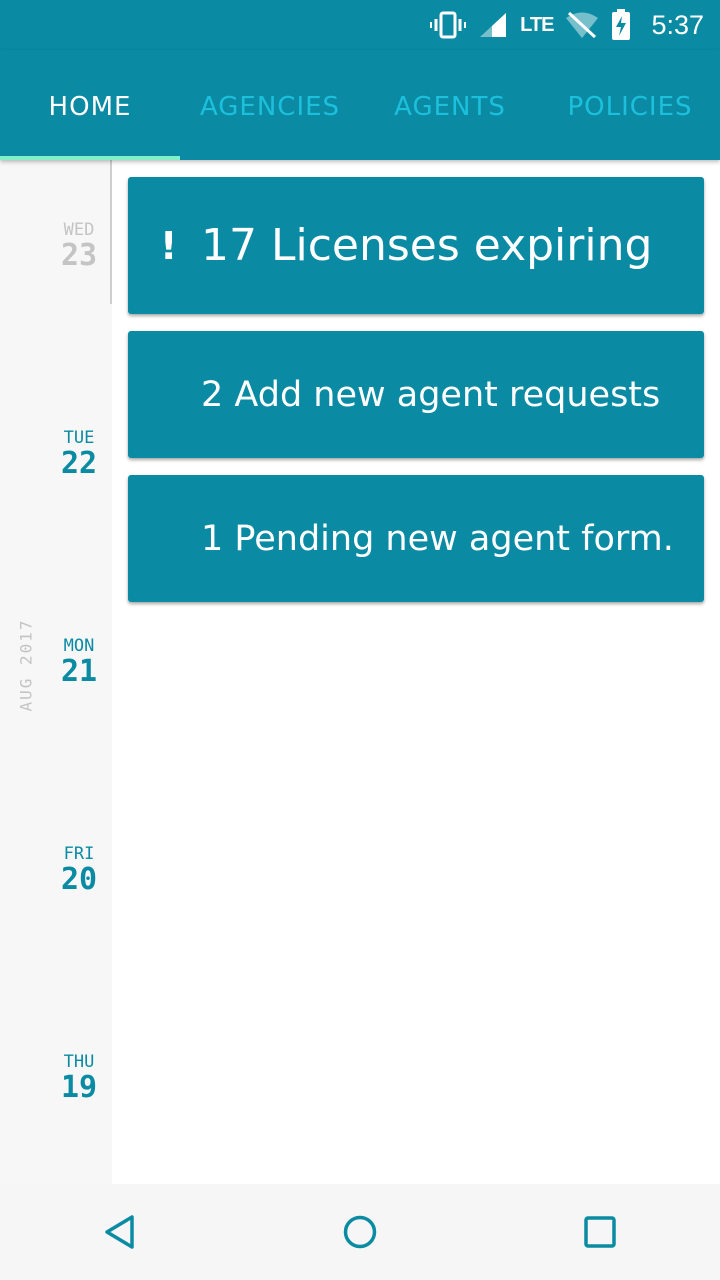 Image resolution: width=720 pixels, height=1280 pixels. I want to click on tab-home-label: HOME, so click(90, 107).